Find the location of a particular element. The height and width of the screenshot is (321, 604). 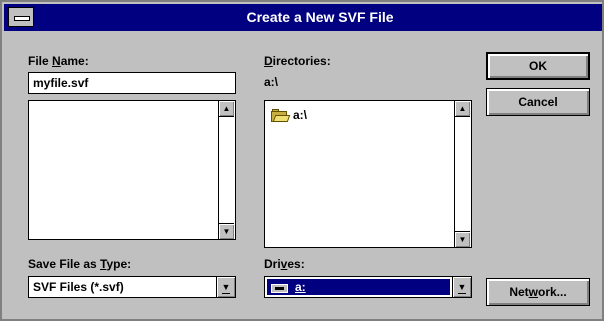

file-name-label-post: ame: is located at coordinates (74, 61).